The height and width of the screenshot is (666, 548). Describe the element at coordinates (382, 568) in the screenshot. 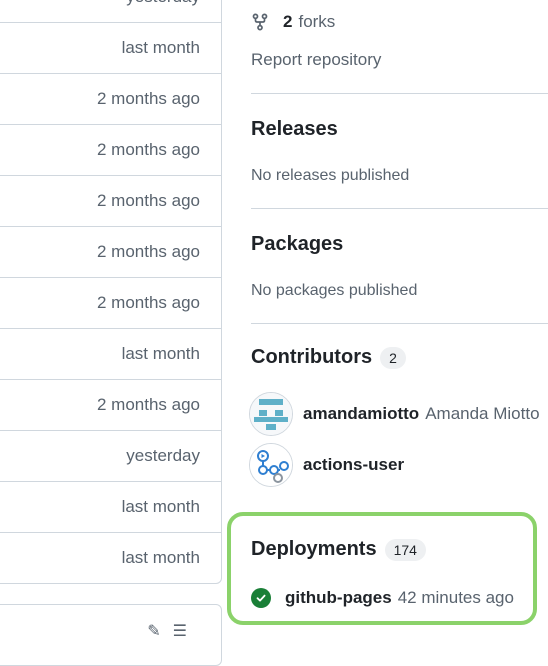

I see `deployments-highlight-box` at that location.